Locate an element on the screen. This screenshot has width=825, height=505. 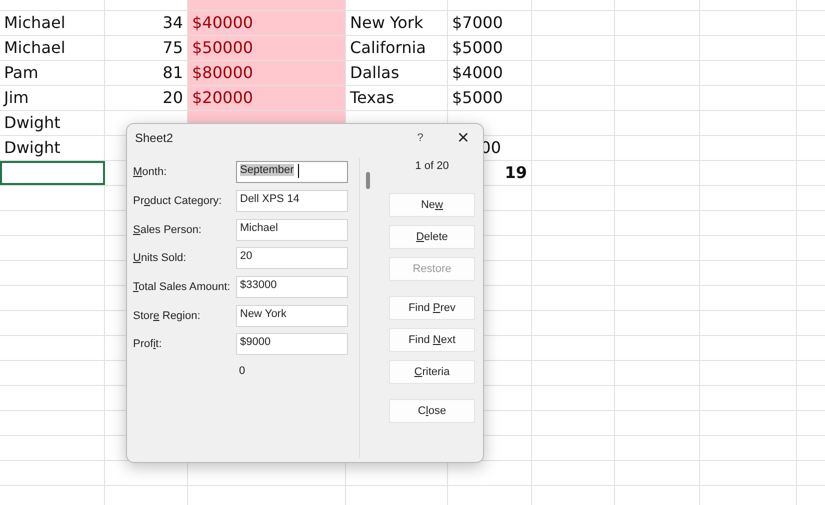
table-cell: $40000 is located at coordinates (267, 23).